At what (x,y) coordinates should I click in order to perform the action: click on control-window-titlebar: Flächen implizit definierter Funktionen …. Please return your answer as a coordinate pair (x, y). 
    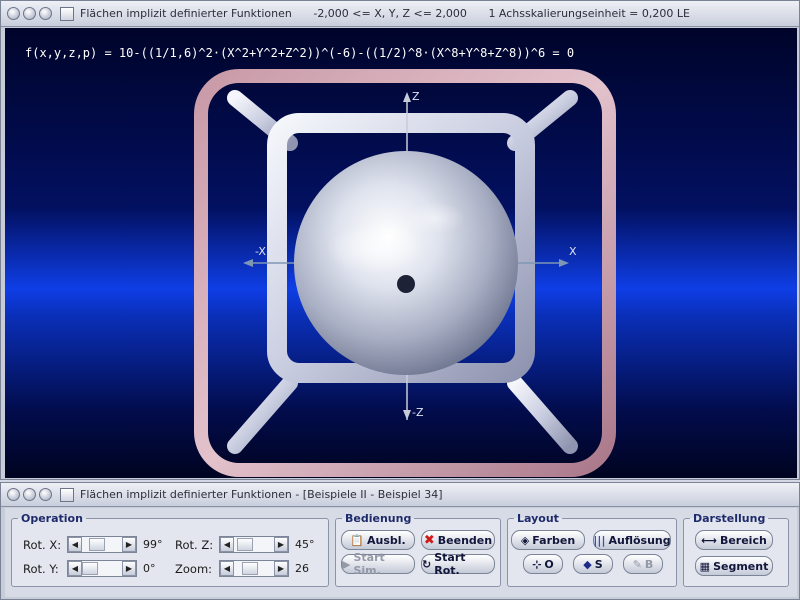
    Looking at the image, I should click on (400, 495).